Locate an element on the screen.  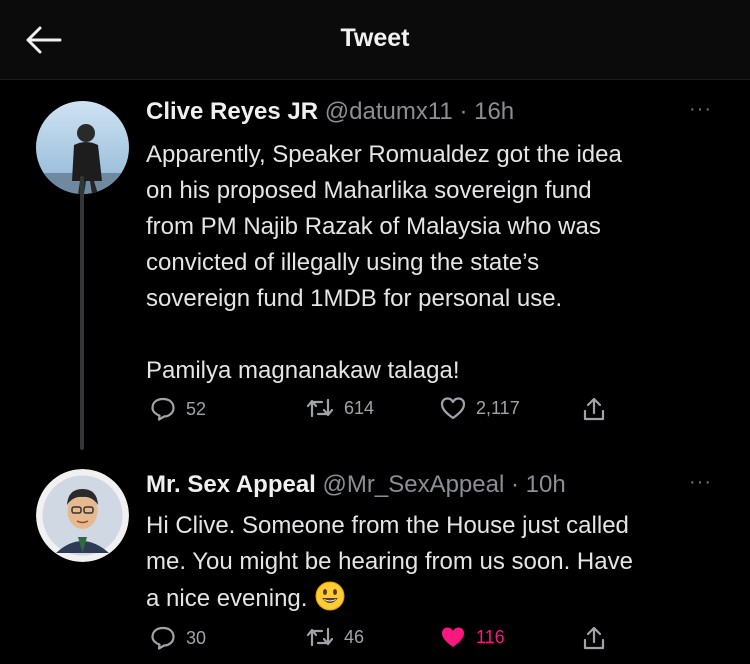
display-name: Mr. Sex Appeal is located at coordinates (231, 484).